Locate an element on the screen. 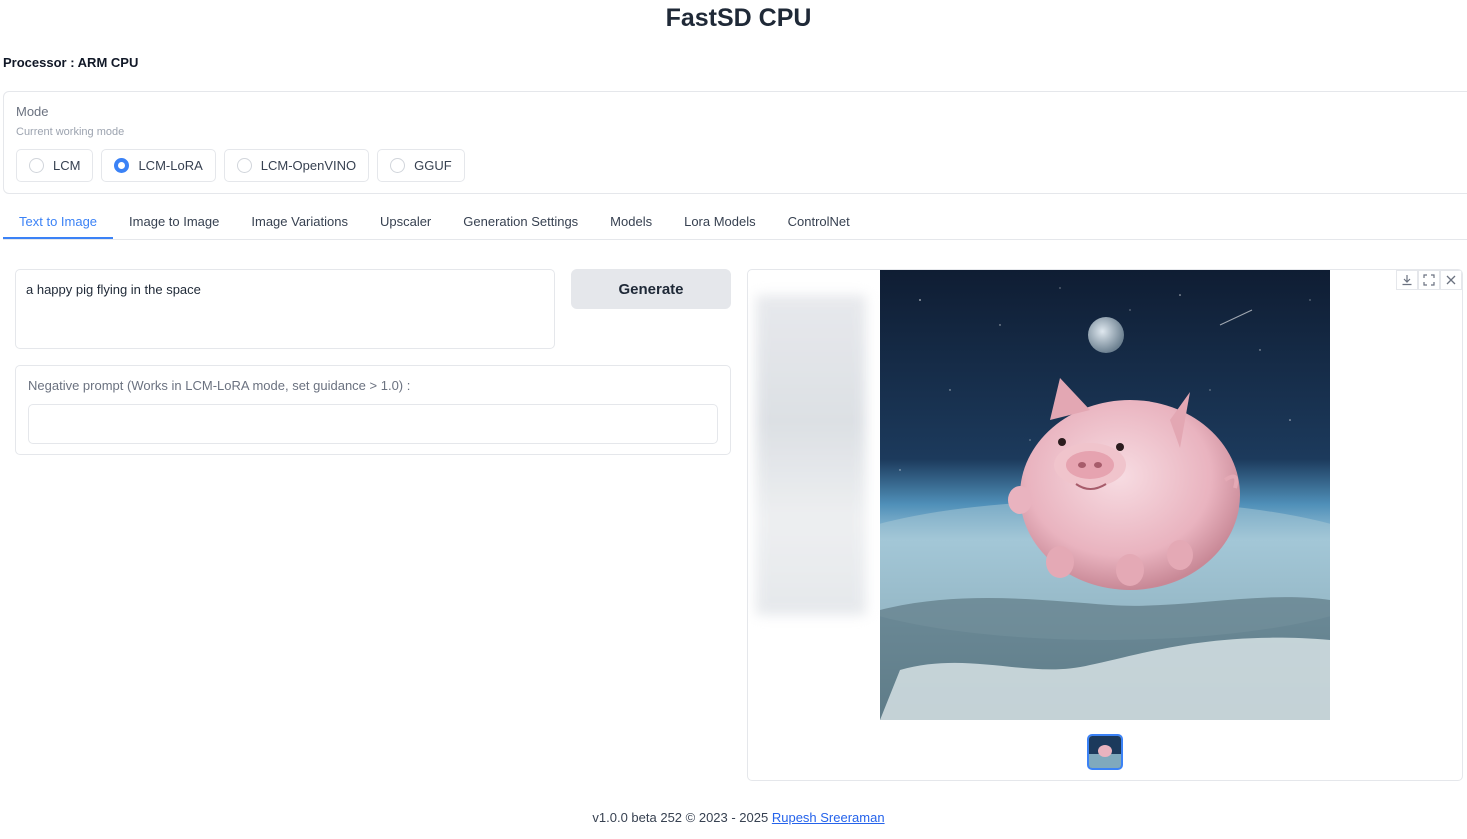  tab-image-variations: Image Variations is located at coordinates (299, 222).